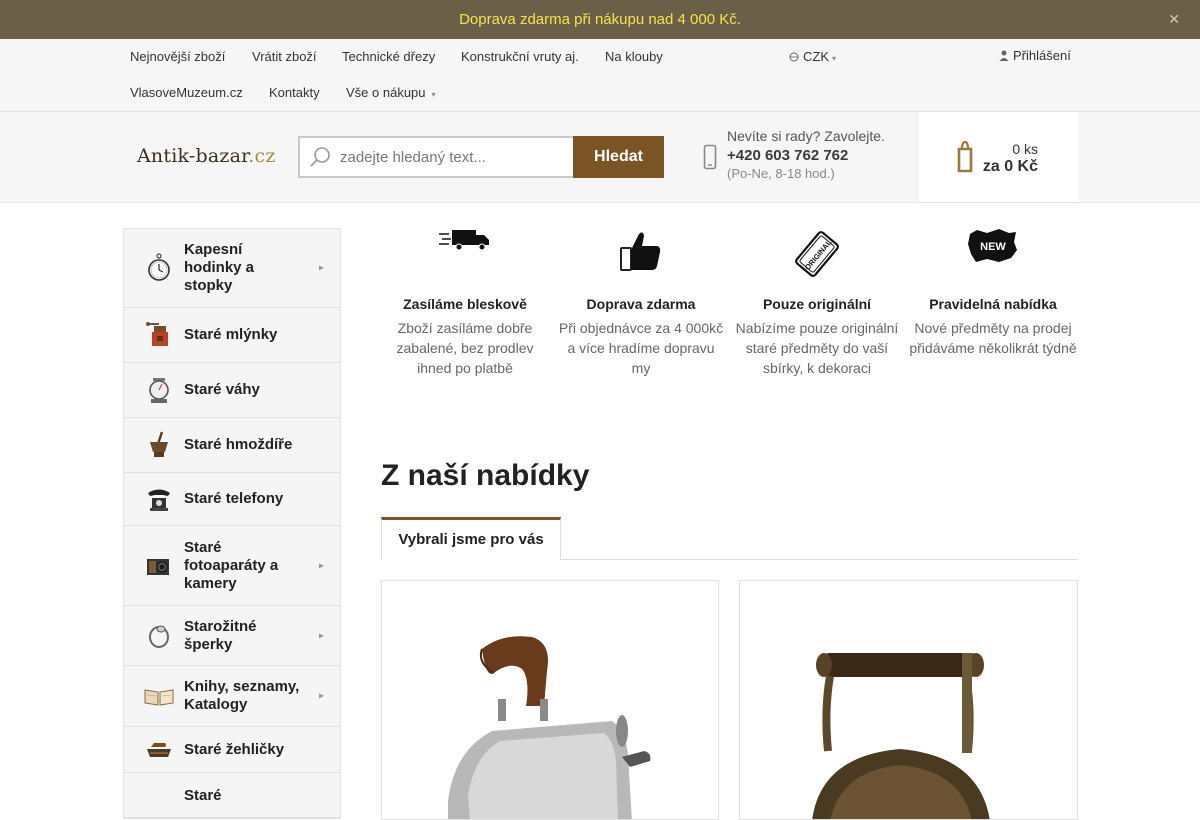 The width and height of the screenshot is (1200, 820). I want to click on cart-widget: 0 ks za 0 Kč, so click(998, 157).